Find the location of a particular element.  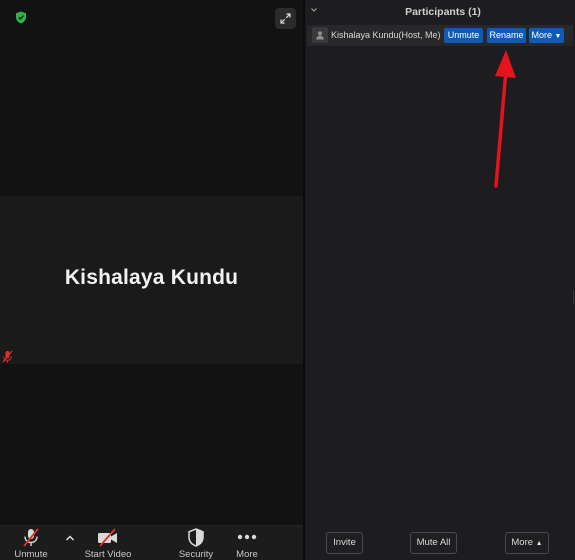

caret-up-icon: ▲ is located at coordinates (539, 543).